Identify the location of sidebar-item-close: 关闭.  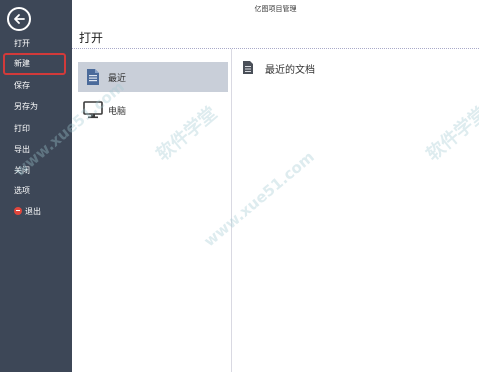
(36, 171).